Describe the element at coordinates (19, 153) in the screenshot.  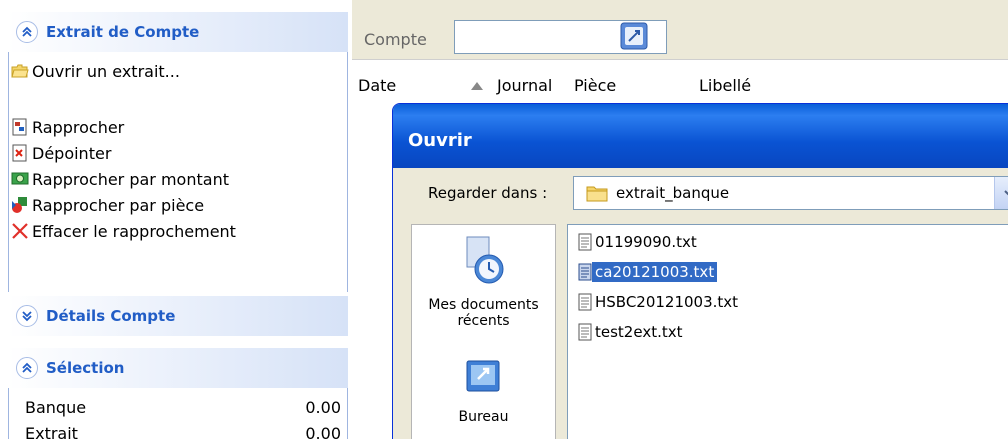
I see `unmark-icon` at that location.